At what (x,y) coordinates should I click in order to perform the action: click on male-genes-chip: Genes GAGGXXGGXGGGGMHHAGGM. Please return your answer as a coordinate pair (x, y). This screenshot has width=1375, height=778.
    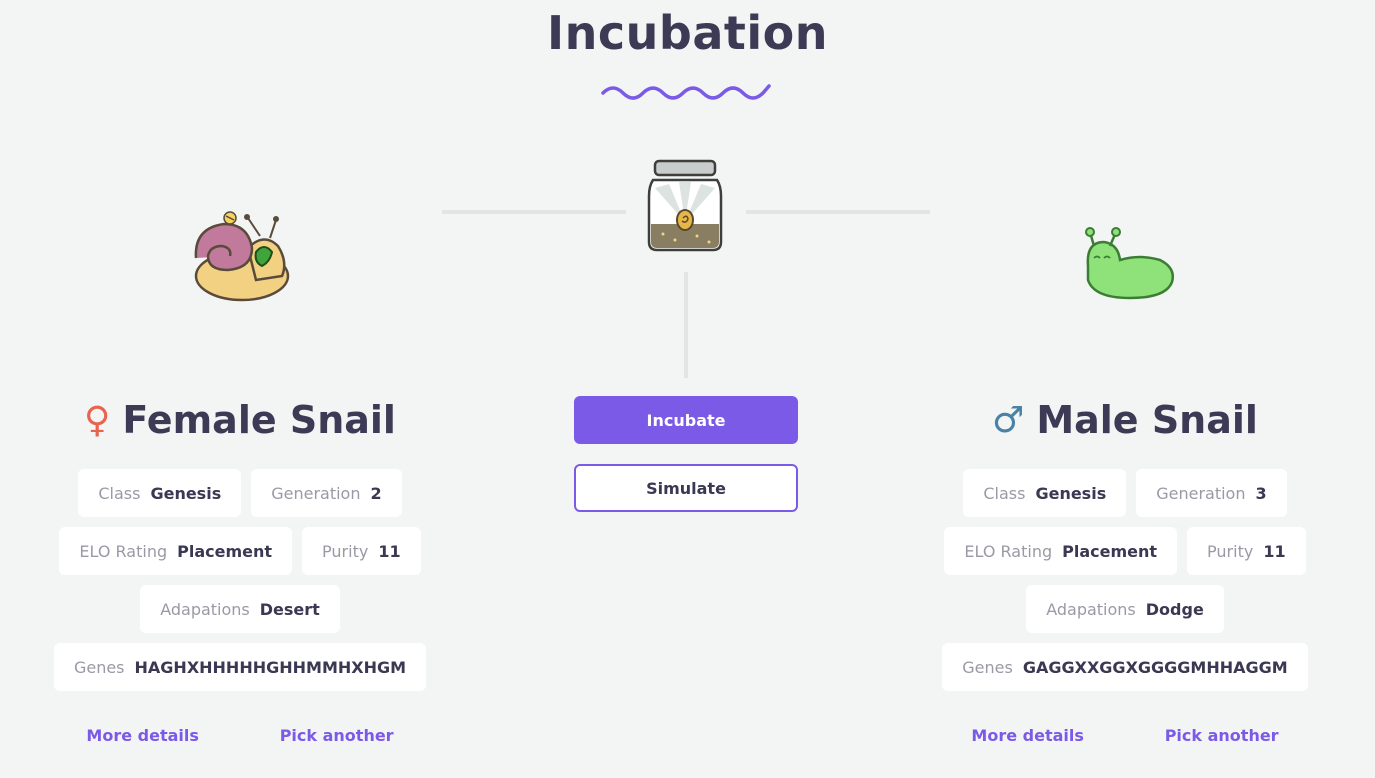
    Looking at the image, I should click on (1125, 667).